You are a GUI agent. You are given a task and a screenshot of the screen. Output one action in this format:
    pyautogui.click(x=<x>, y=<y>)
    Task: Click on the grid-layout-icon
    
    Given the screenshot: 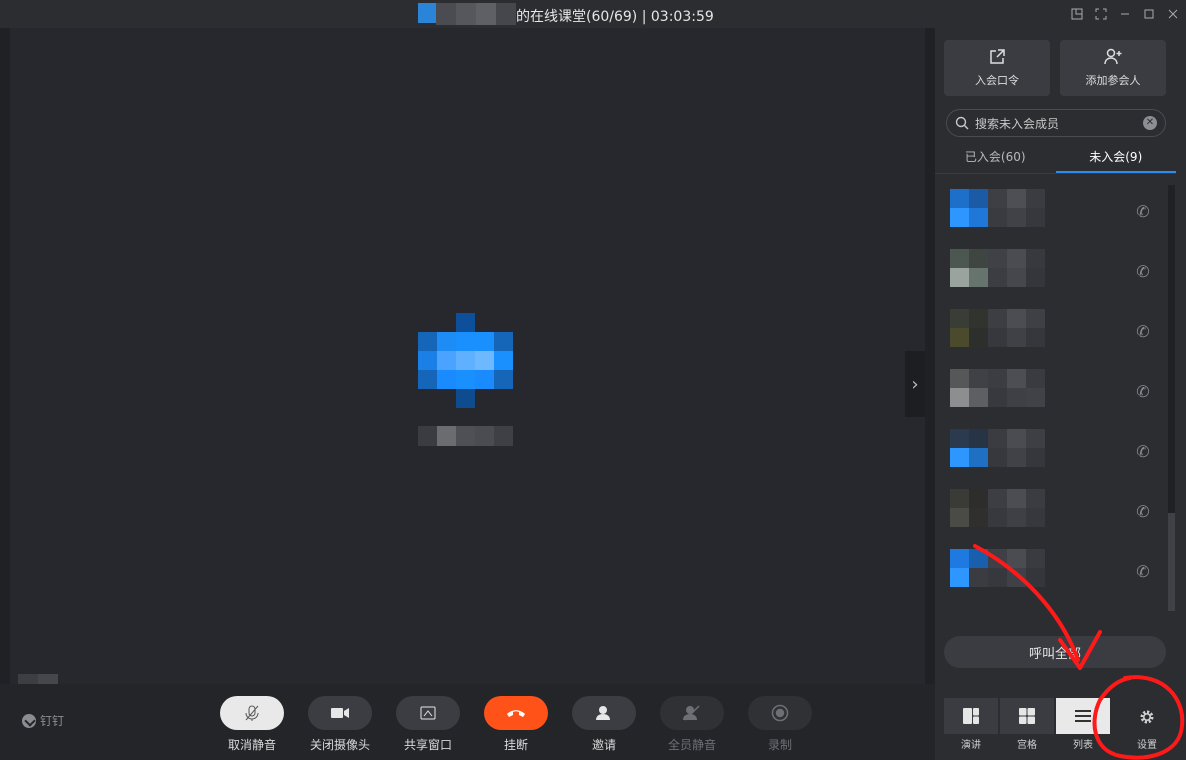 What is the action you would take?
    pyautogui.click(x=1027, y=716)
    